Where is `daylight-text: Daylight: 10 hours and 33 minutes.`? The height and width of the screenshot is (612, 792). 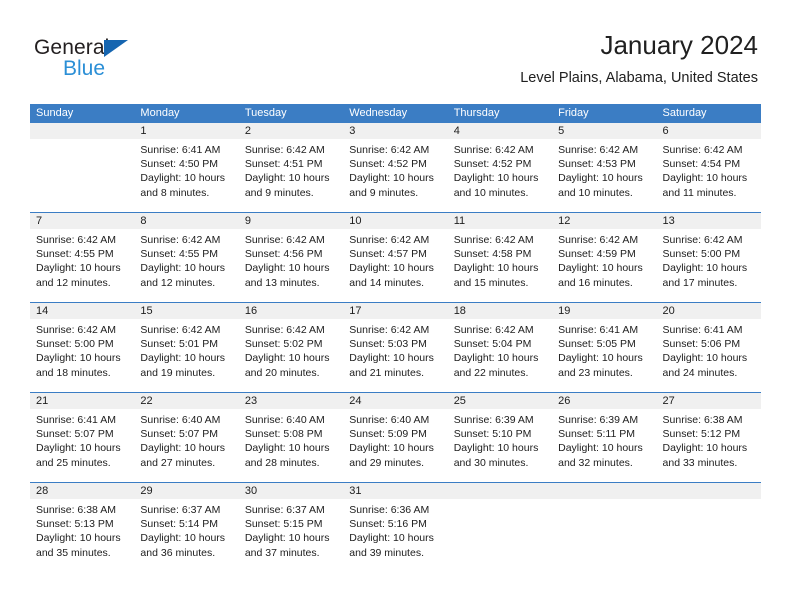 daylight-text: Daylight: 10 hours and 33 minutes. is located at coordinates (705, 455).